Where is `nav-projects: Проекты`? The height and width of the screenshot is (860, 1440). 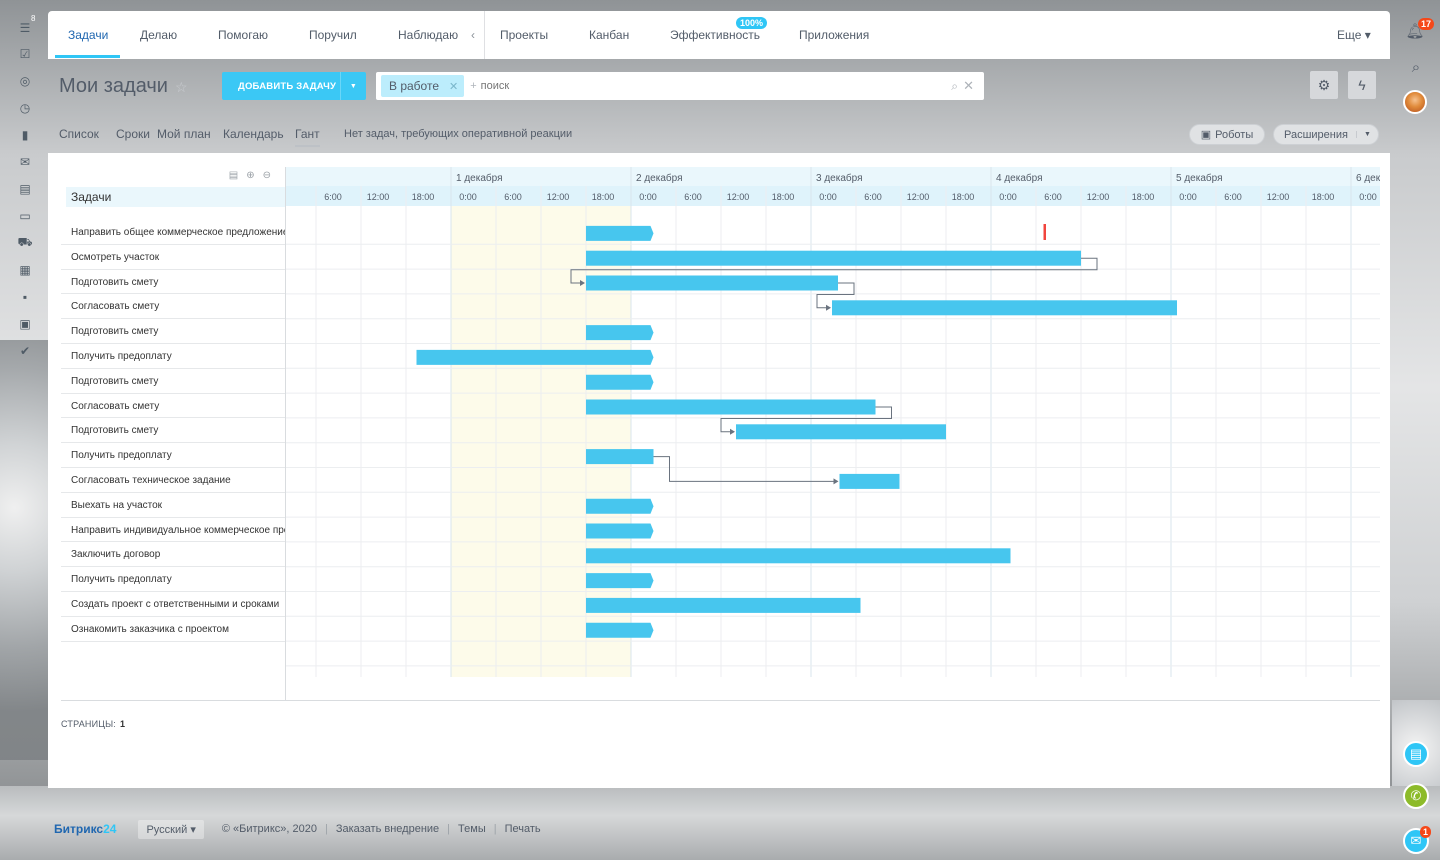 nav-projects: Проекты is located at coordinates (524, 35).